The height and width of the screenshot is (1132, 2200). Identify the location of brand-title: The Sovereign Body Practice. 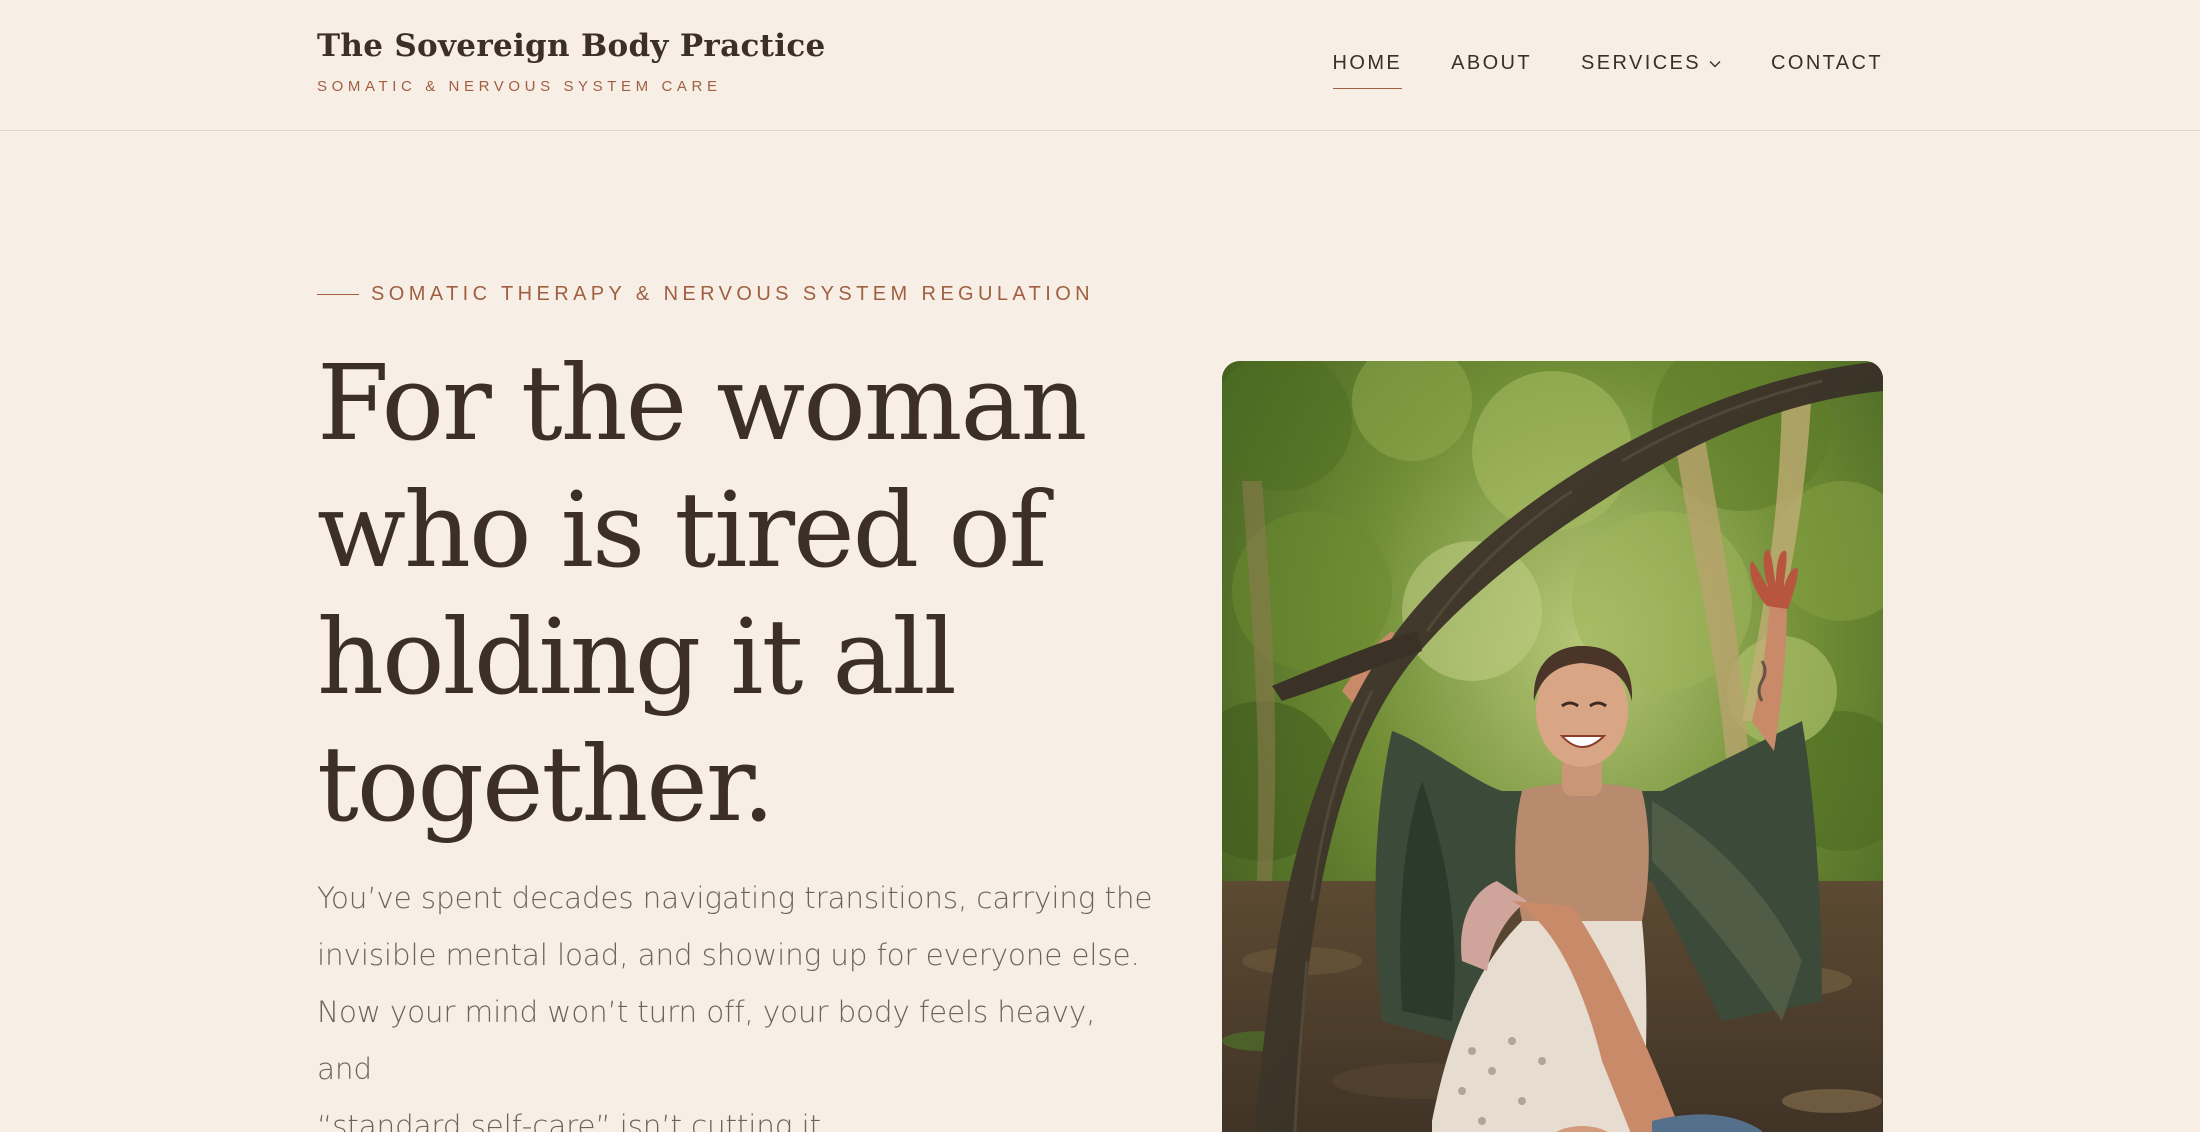
(571, 46).